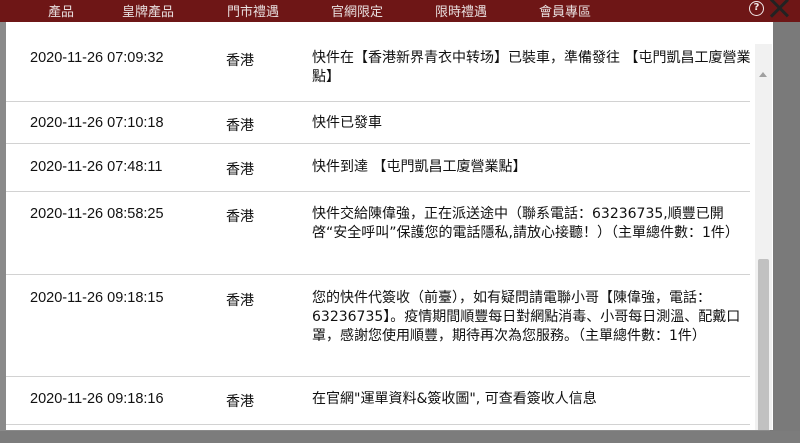 Image resolution: width=800 pixels, height=443 pixels. I want to click on help-icon: ?, so click(756, 8).